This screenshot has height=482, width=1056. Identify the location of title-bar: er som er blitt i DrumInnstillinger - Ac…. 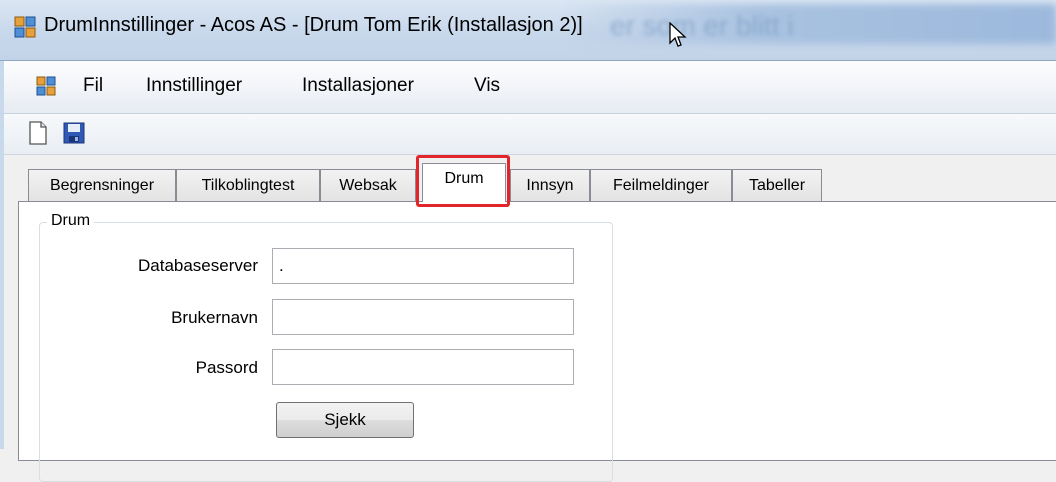
(528, 30).